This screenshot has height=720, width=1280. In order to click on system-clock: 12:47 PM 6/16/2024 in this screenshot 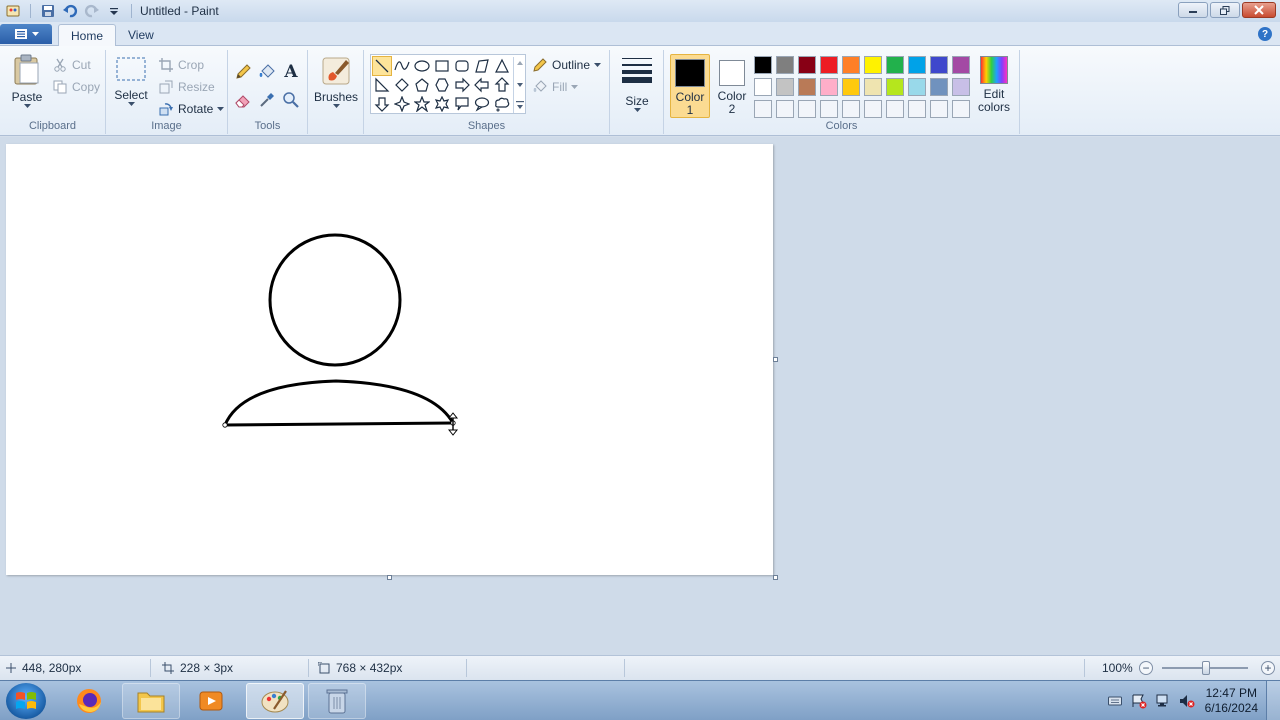, I will do `click(1231, 701)`.